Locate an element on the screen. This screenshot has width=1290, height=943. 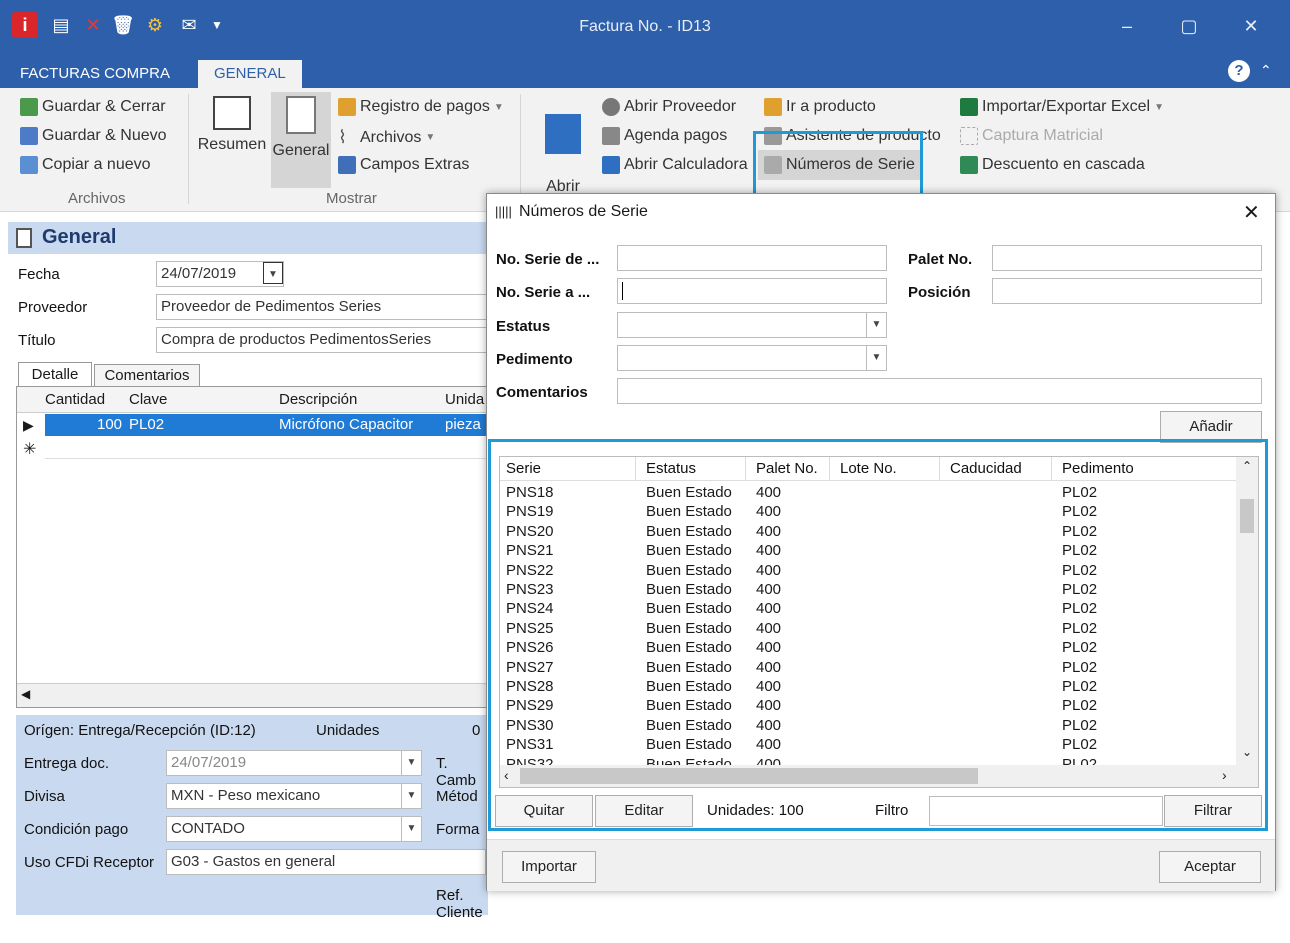
titulo-field: Compra de productos PedimentosSeries is located at coordinates (322, 340).